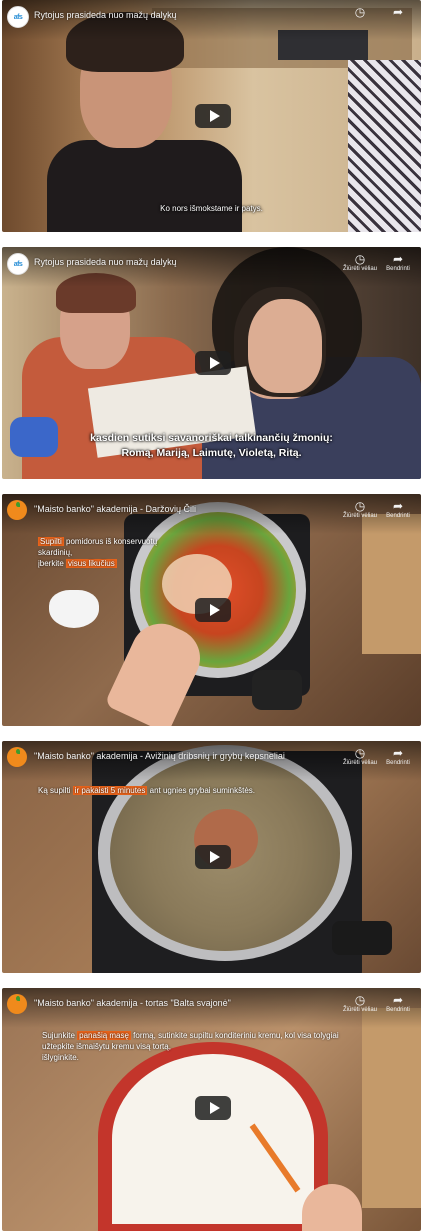 This screenshot has width=423, height=1231. I want to click on video-title: "Maisto banko" akademija - Daržovių Čili, so click(115, 509).